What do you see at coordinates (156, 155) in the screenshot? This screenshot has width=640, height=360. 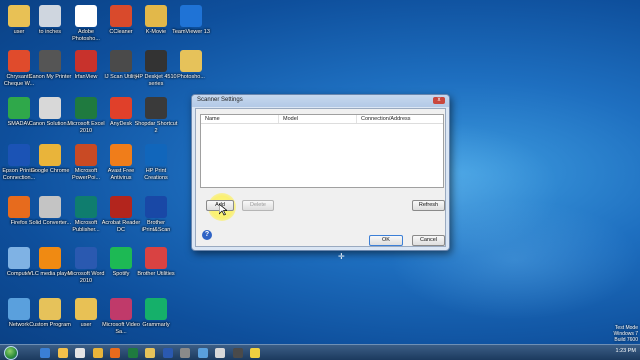 I see `hp-creations-icon` at bounding box center [156, 155].